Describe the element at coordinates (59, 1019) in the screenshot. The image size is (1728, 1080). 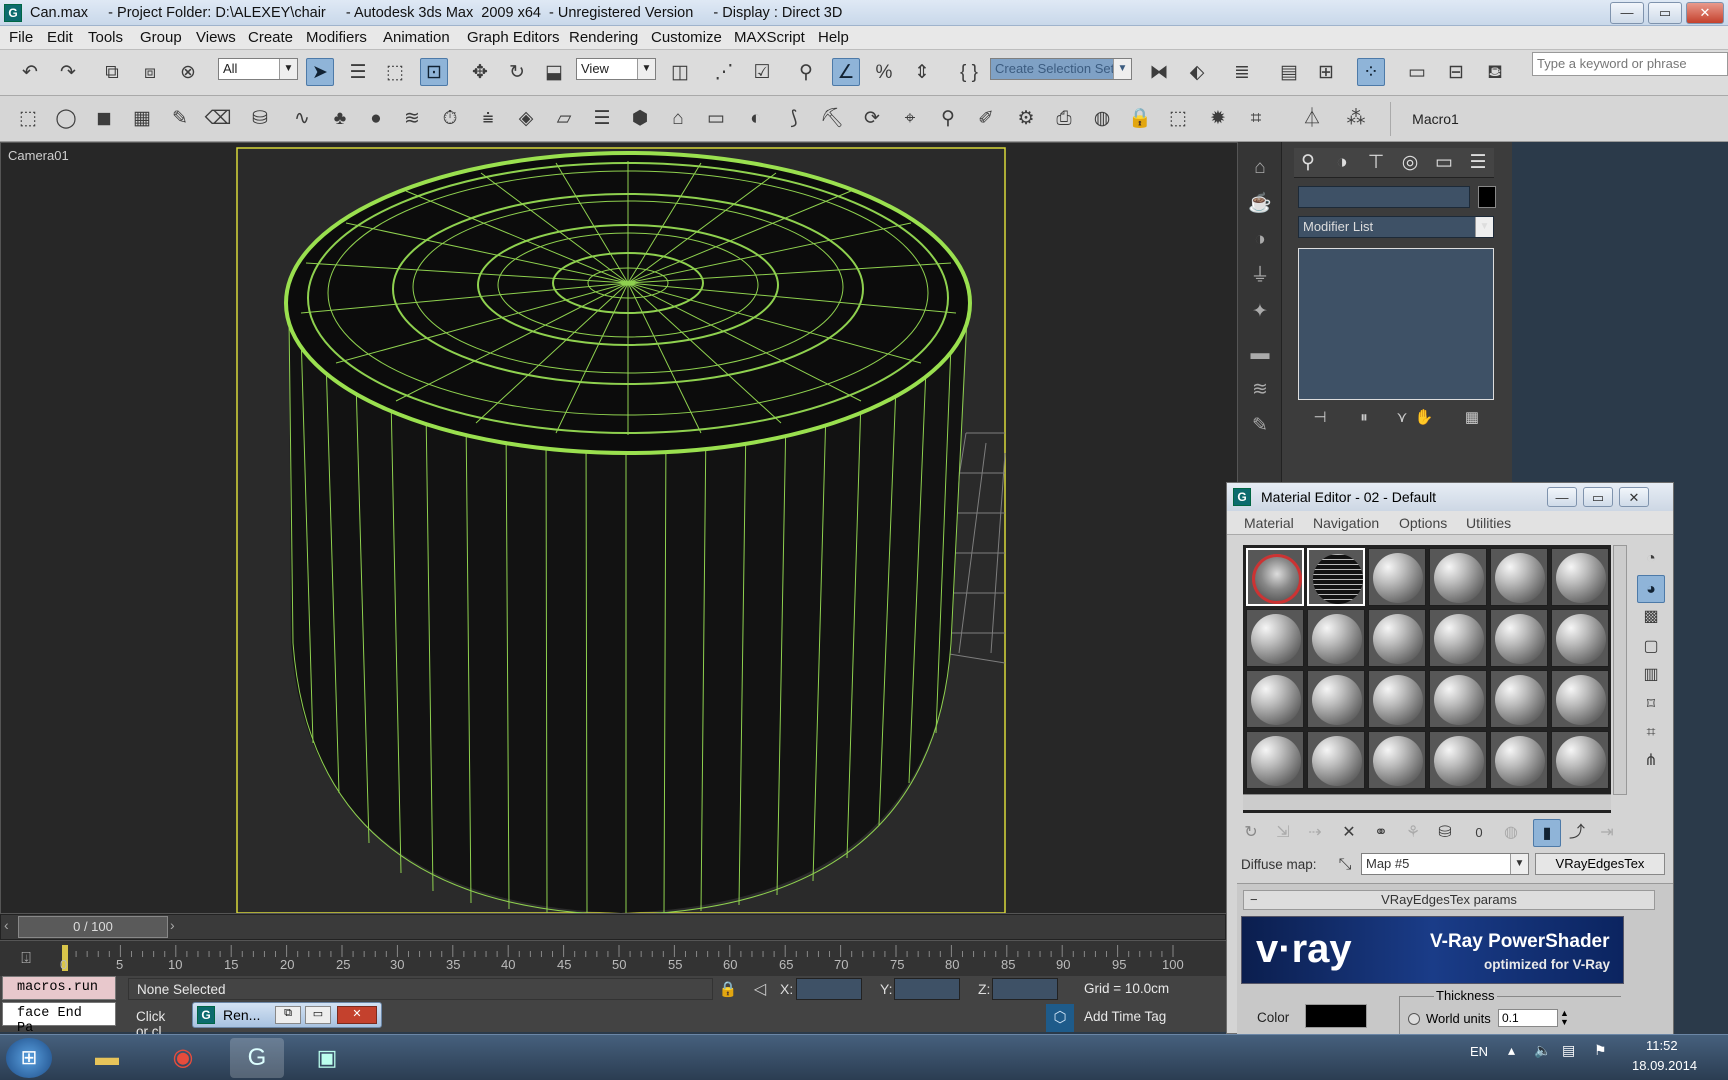
I see `maxscript-listener-line2: face End Pa` at that location.